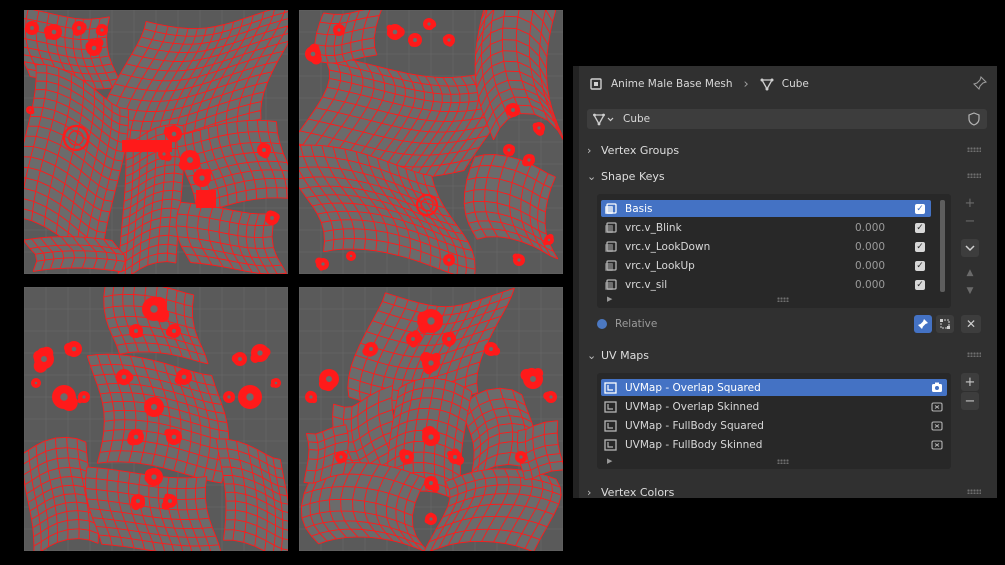 The height and width of the screenshot is (565, 1005). I want to click on move-shape-key-down-button: ▼, so click(970, 291).